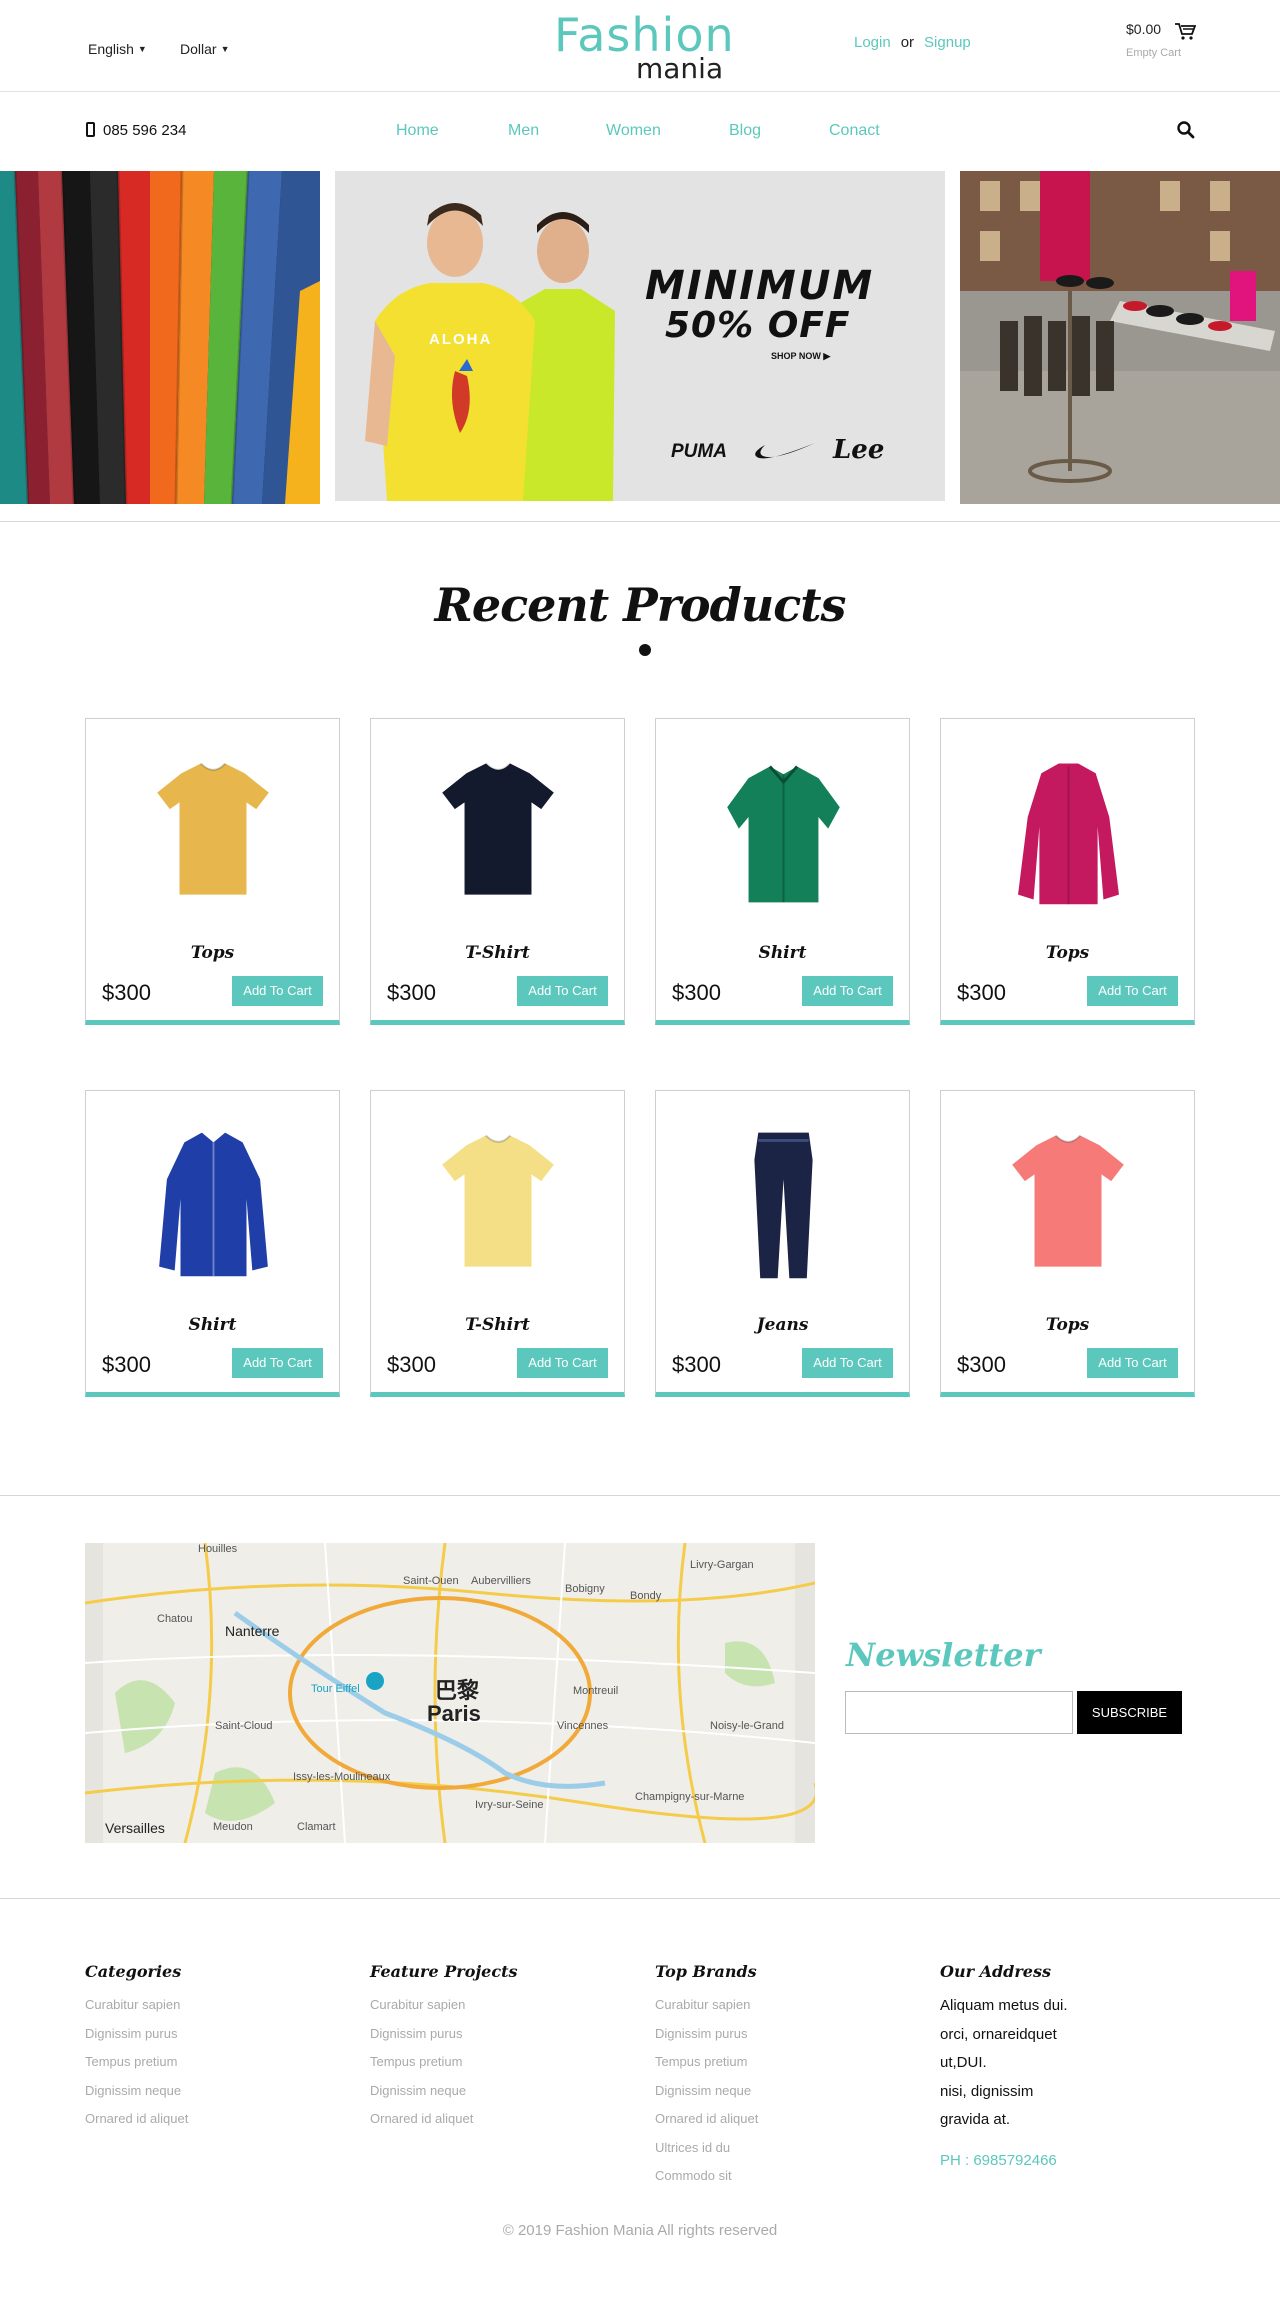  What do you see at coordinates (699, 451) in the screenshot?
I see `brand-puma: PUMA` at bounding box center [699, 451].